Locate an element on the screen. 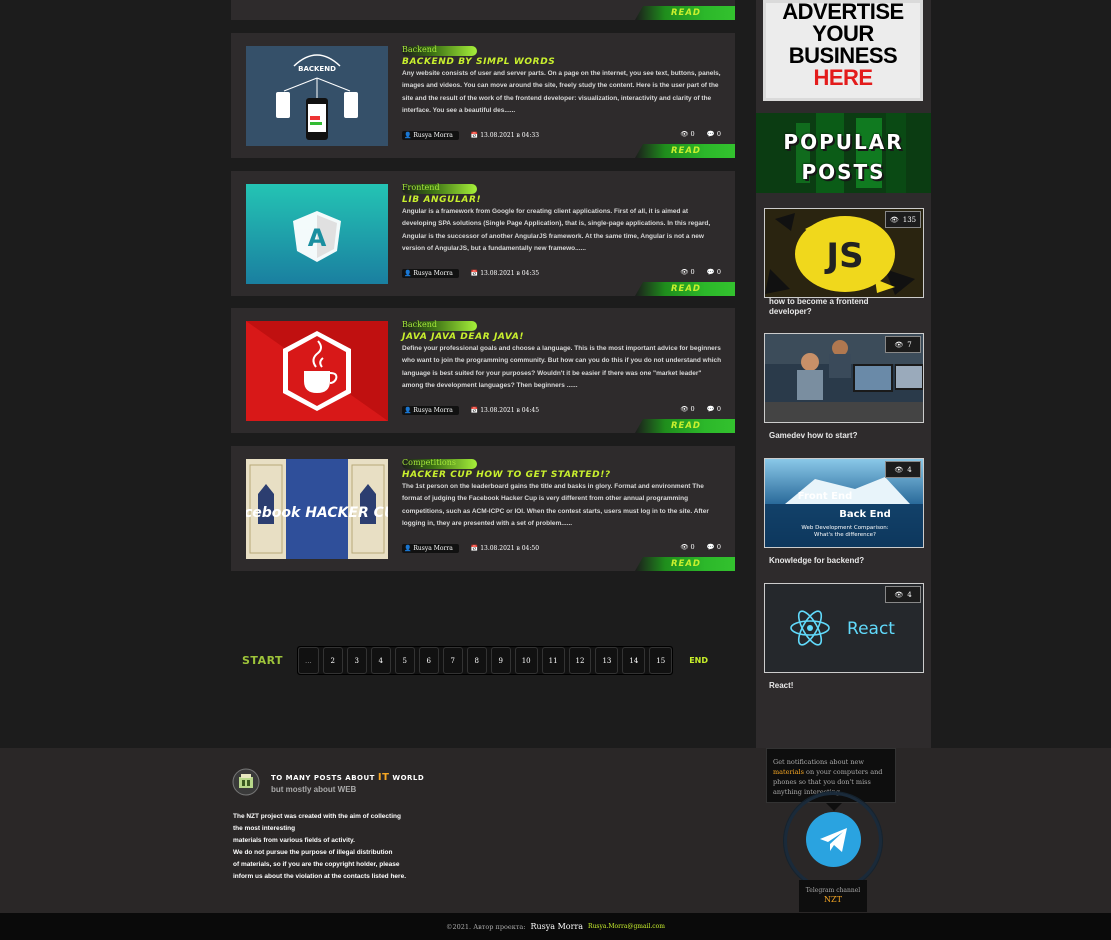 This screenshot has height=940, width=1111. popular-post-title: React! is located at coordinates (839, 686).